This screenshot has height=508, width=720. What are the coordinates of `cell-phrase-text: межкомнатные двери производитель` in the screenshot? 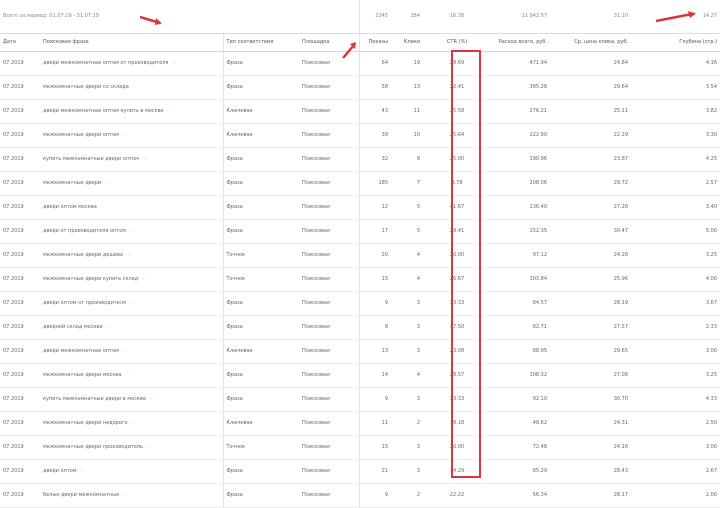 It's located at (93, 447).